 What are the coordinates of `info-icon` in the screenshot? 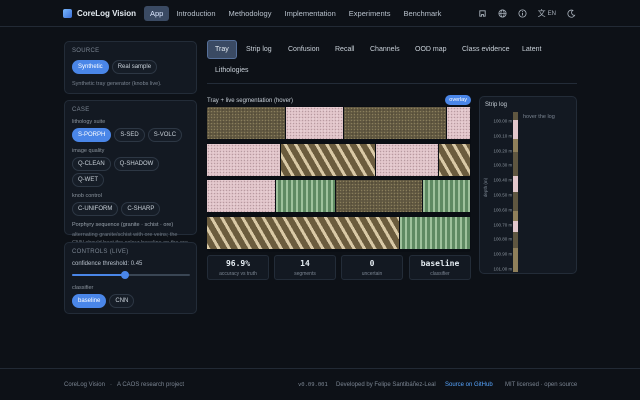 It's located at (523, 14).